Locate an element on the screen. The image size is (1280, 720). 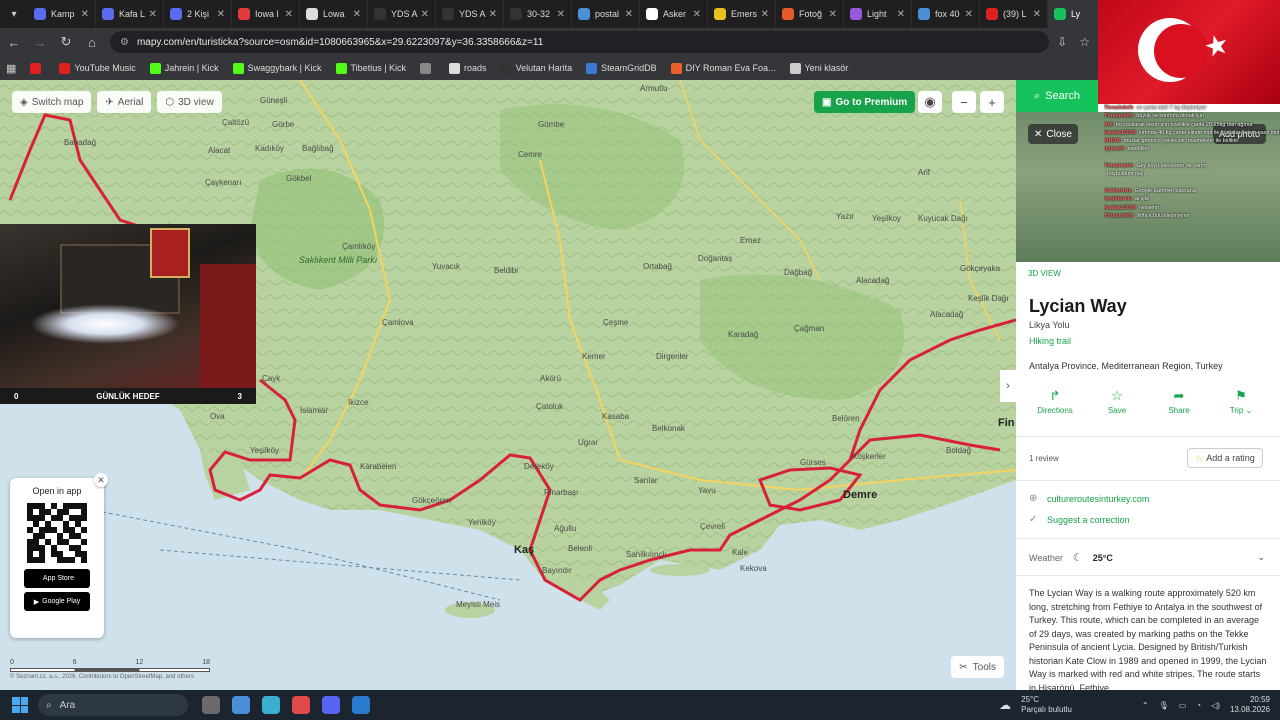
3d-view-link: 3D VIEW is located at coordinates (1044, 273).